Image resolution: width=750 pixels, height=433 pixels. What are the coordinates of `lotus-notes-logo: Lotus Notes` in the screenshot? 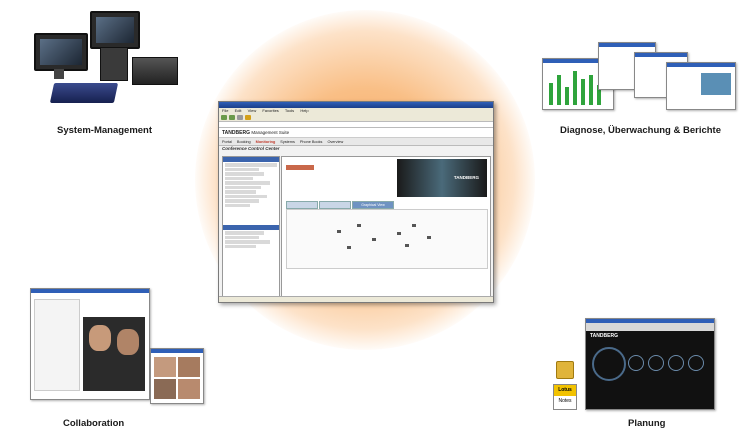 It's located at (565, 397).